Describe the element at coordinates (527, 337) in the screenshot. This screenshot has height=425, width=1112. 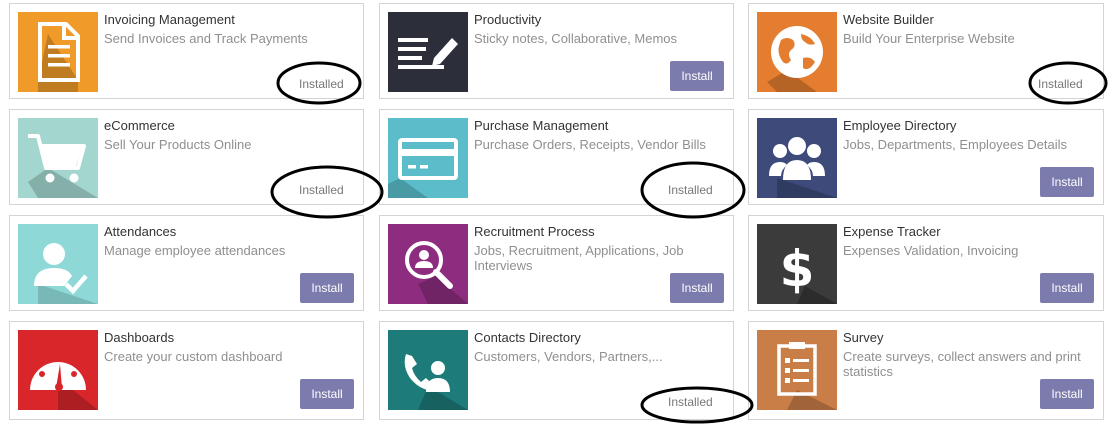
I see `app-name: Contacts Directory` at that location.